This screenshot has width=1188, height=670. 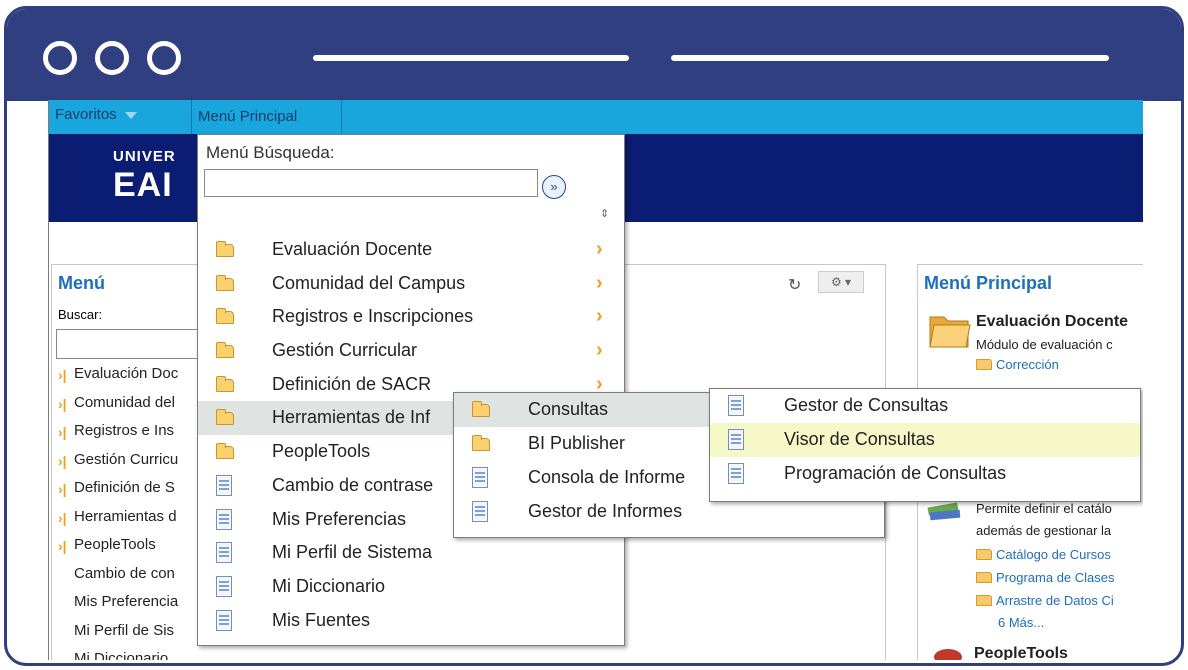 What do you see at coordinates (373, 316) in the screenshot?
I see `menu-item-label: Registros e Inscripciones` at bounding box center [373, 316].